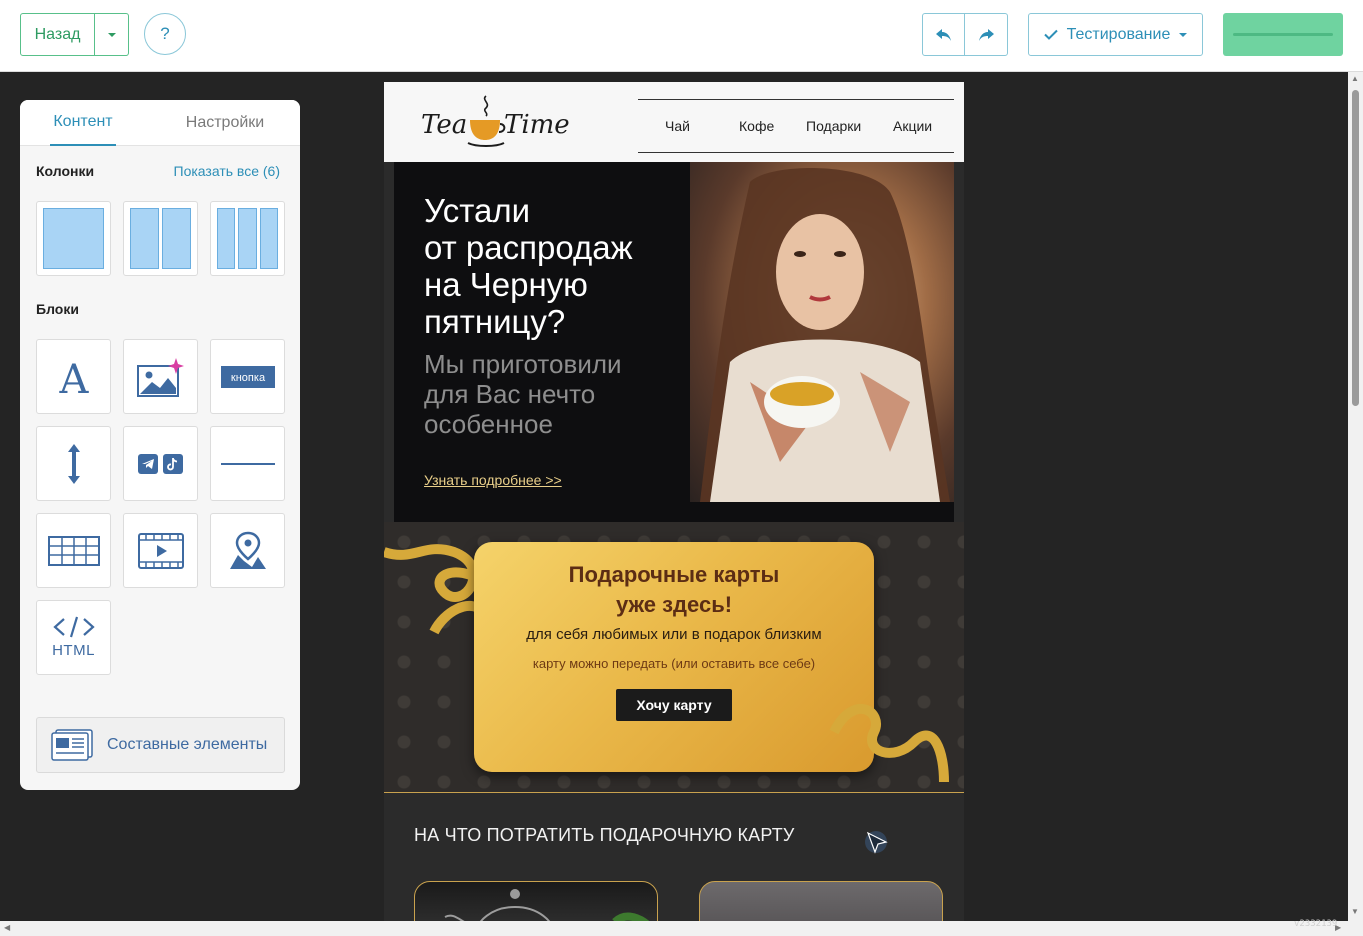  I want to click on testing-label: Тестирование, so click(1118, 34).